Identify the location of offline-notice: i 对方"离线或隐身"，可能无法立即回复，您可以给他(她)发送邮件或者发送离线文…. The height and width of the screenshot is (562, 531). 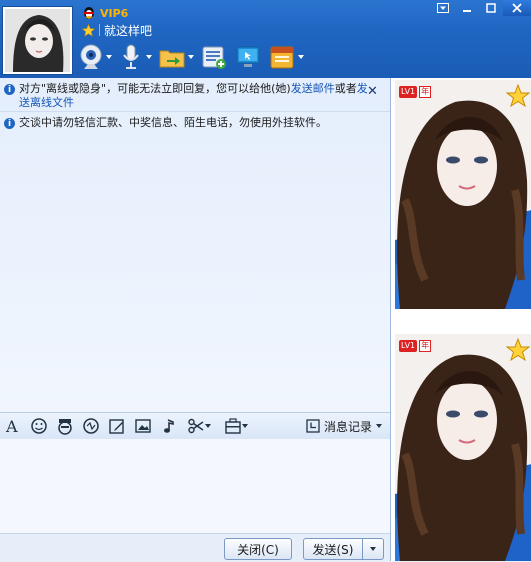
(189, 96).